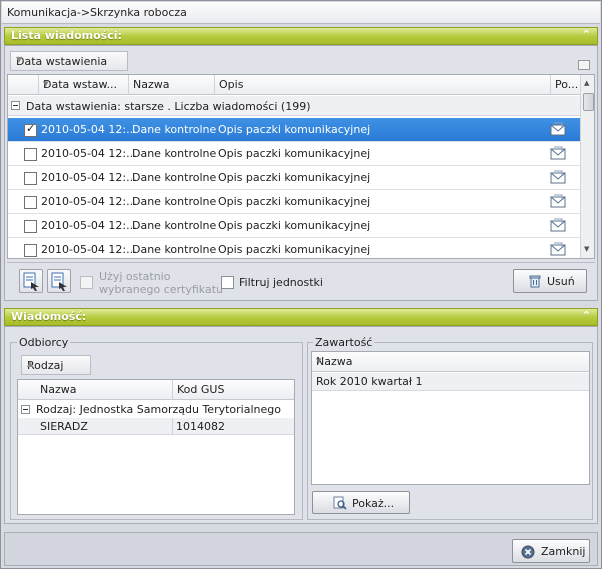 This screenshot has width=602, height=569. I want to click on recipient-row: SIERADZ 1014082, so click(156, 426).